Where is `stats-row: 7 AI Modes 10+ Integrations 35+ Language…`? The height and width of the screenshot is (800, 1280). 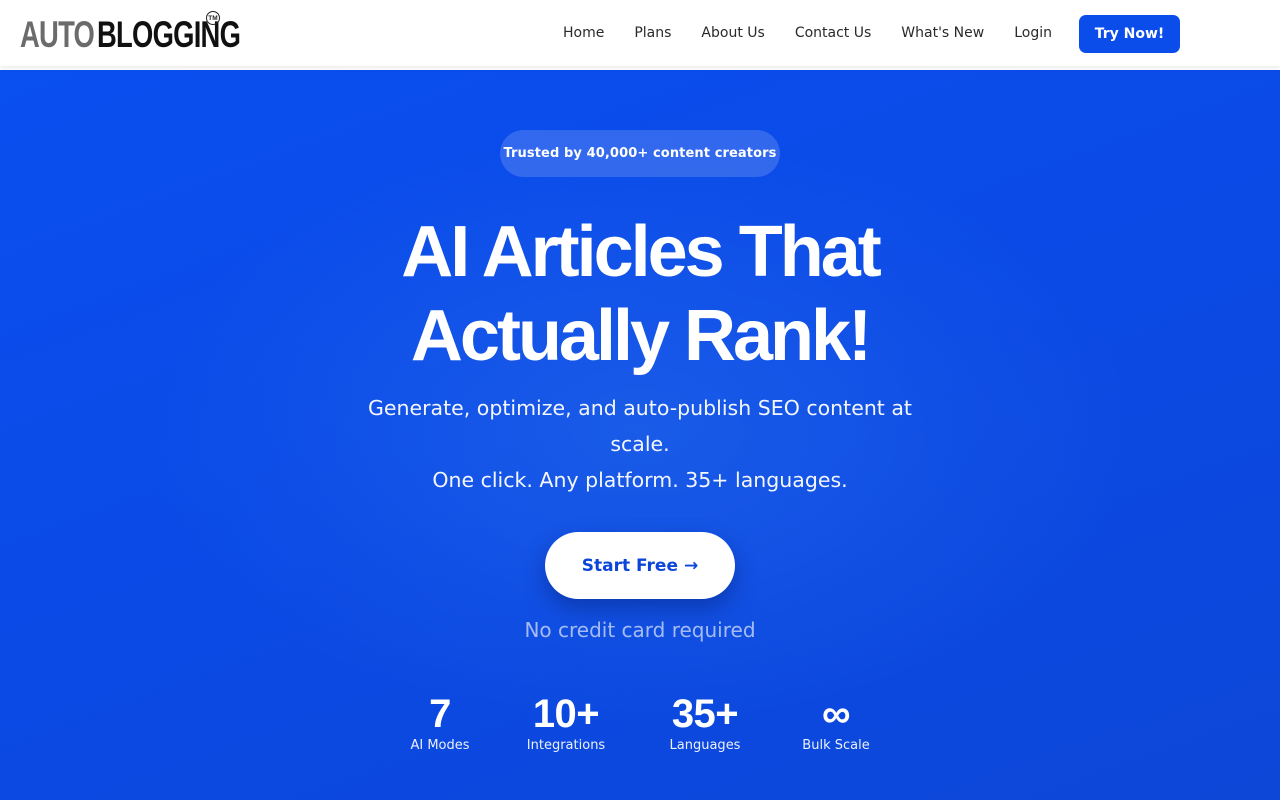
stats-row: 7 AI Modes 10+ Integrations 35+ Language… is located at coordinates (640, 725).